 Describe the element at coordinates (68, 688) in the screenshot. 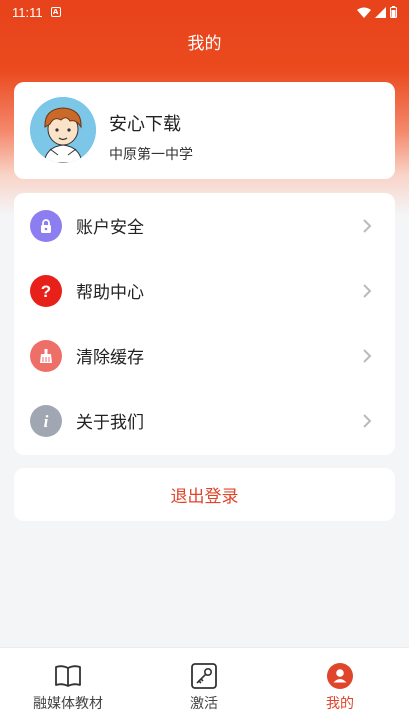

I see `tab-media-textbook: 融媒体教材` at that location.